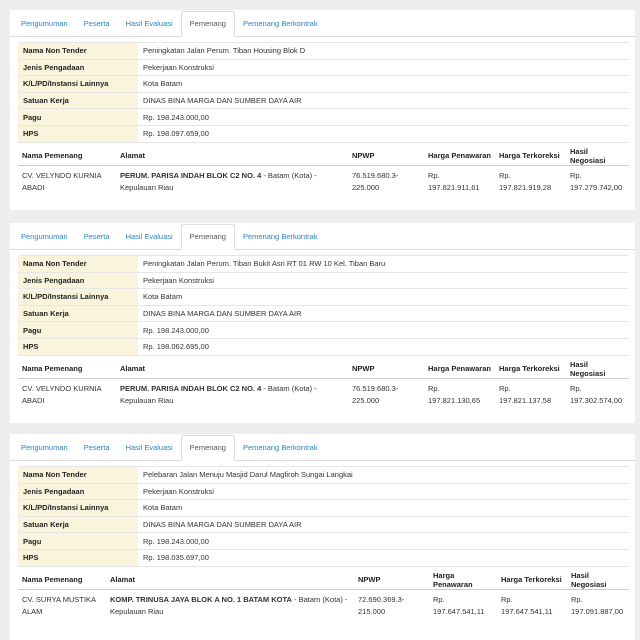 This screenshot has width=640, height=640. I want to click on value-hps: Rp. 198.062.695,00, so click(383, 346).